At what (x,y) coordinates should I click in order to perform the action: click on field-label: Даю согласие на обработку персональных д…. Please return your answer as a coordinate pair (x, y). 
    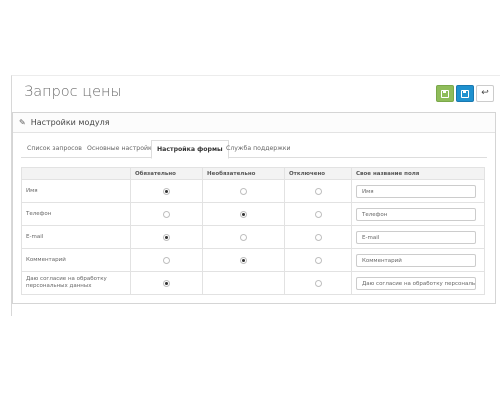
    Looking at the image, I should click on (76, 283).